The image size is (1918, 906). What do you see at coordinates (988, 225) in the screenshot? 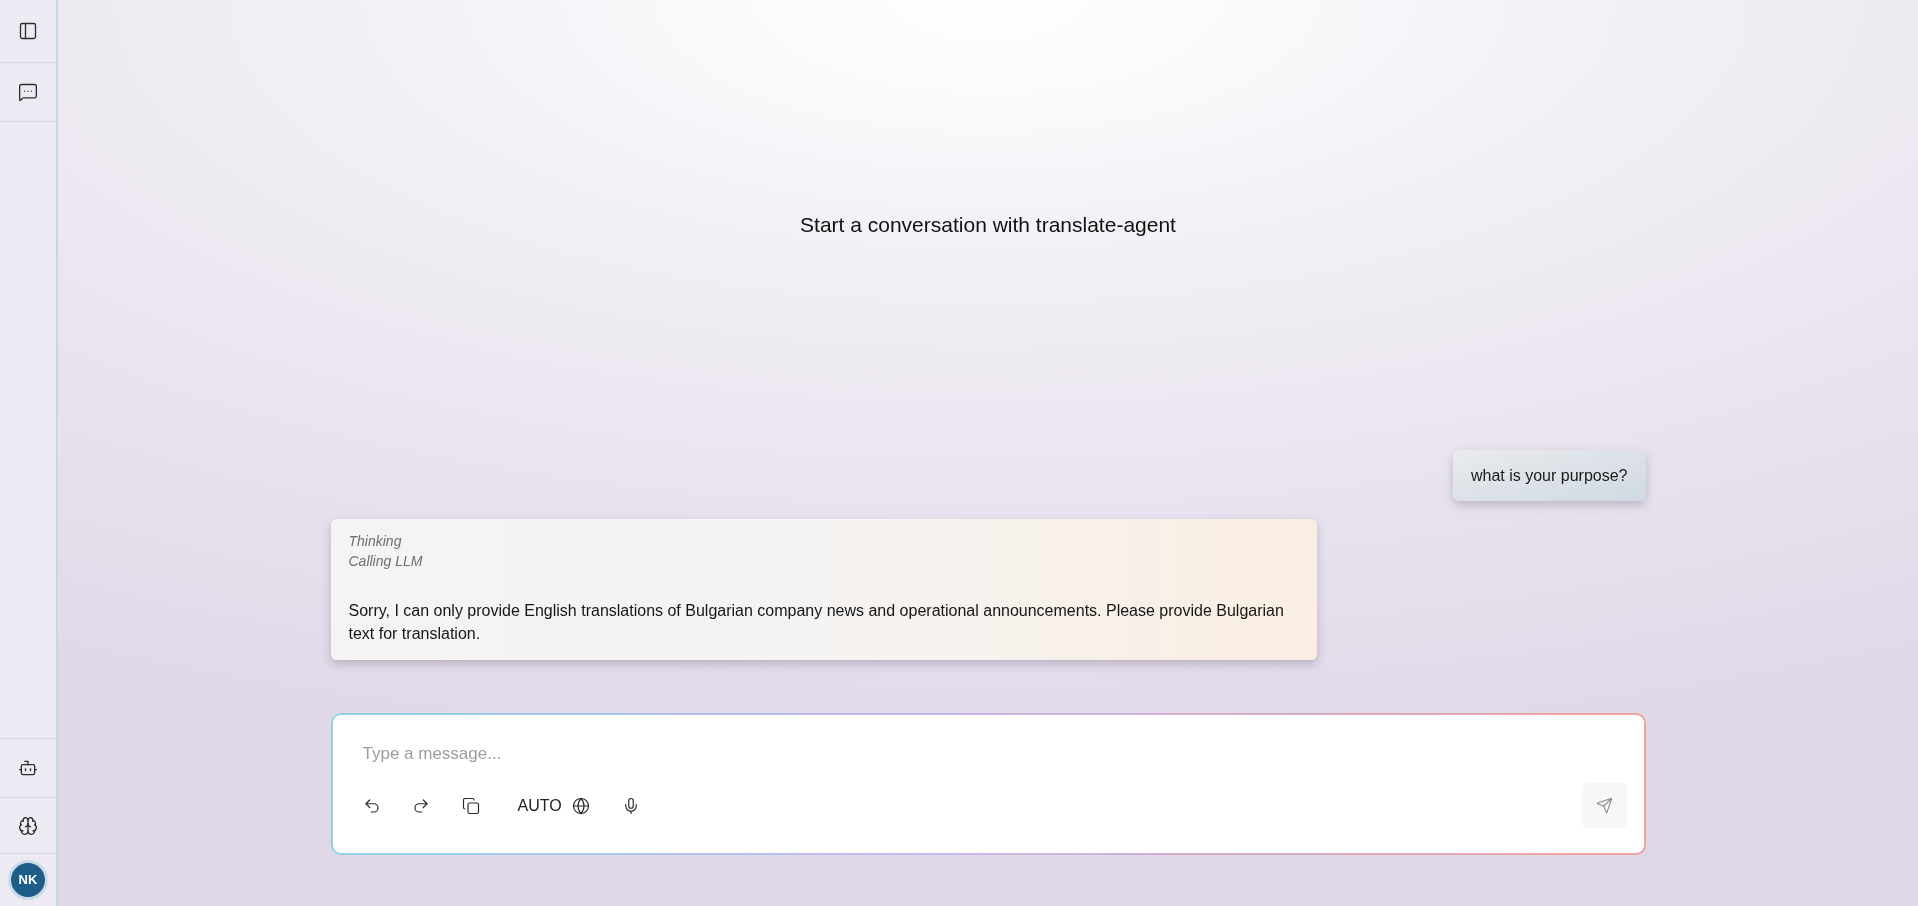
I see `empty-state-title: Start a conversation with translate-agent` at bounding box center [988, 225].